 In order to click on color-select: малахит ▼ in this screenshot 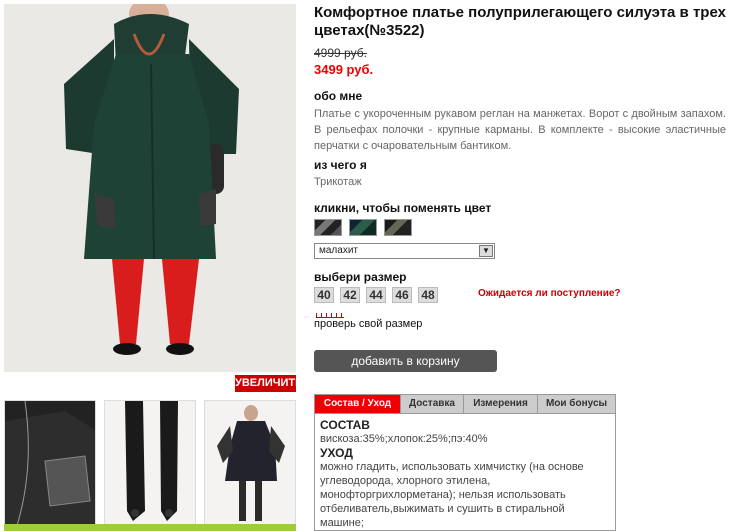, I will do `click(404, 251)`.